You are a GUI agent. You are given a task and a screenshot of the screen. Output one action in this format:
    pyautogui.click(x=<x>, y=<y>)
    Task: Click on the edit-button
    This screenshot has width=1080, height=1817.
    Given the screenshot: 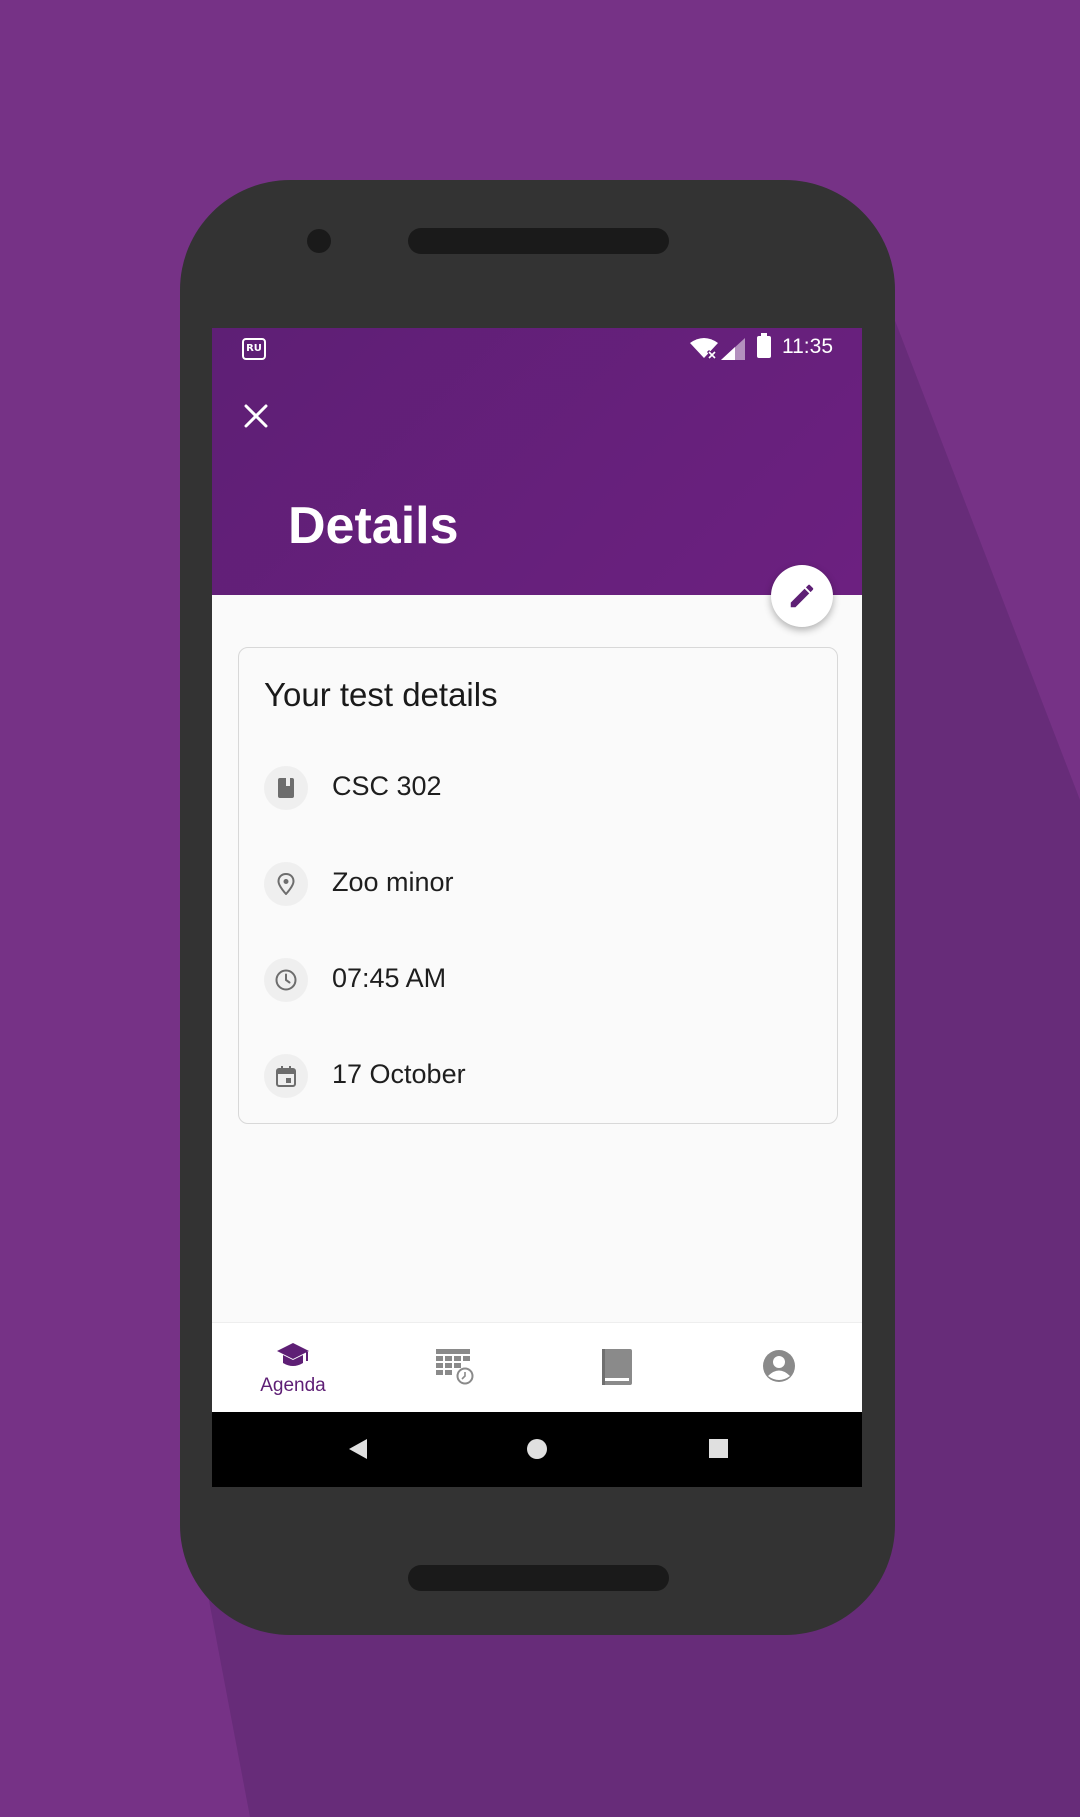 What is the action you would take?
    pyautogui.click(x=802, y=596)
    